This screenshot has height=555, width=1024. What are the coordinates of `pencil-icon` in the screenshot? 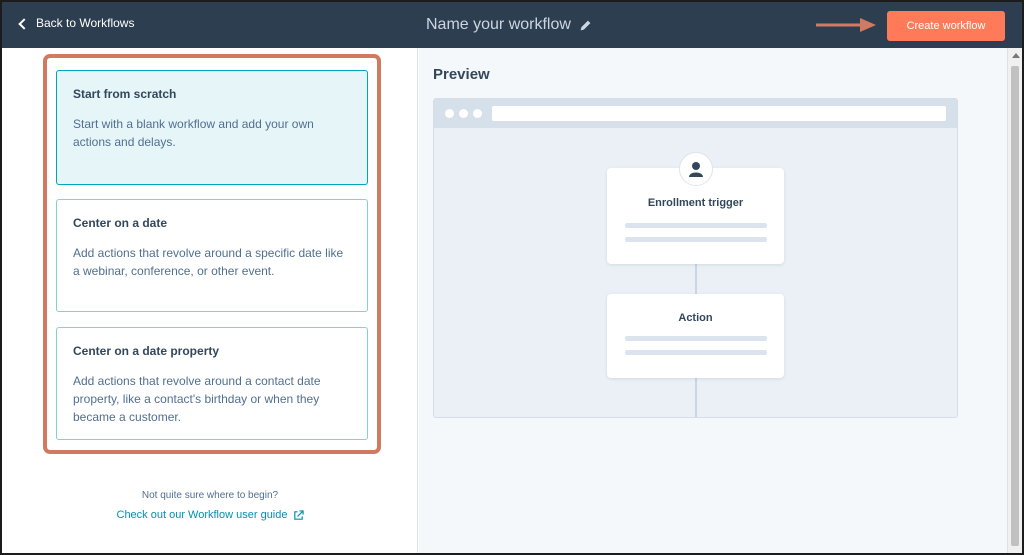 It's located at (585, 25).